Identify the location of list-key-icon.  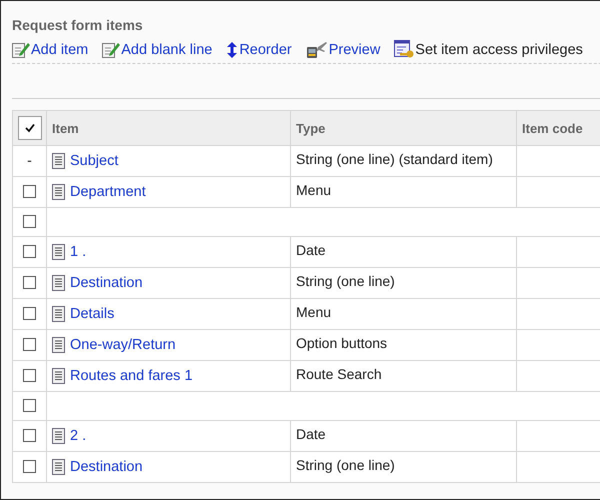
(404, 49).